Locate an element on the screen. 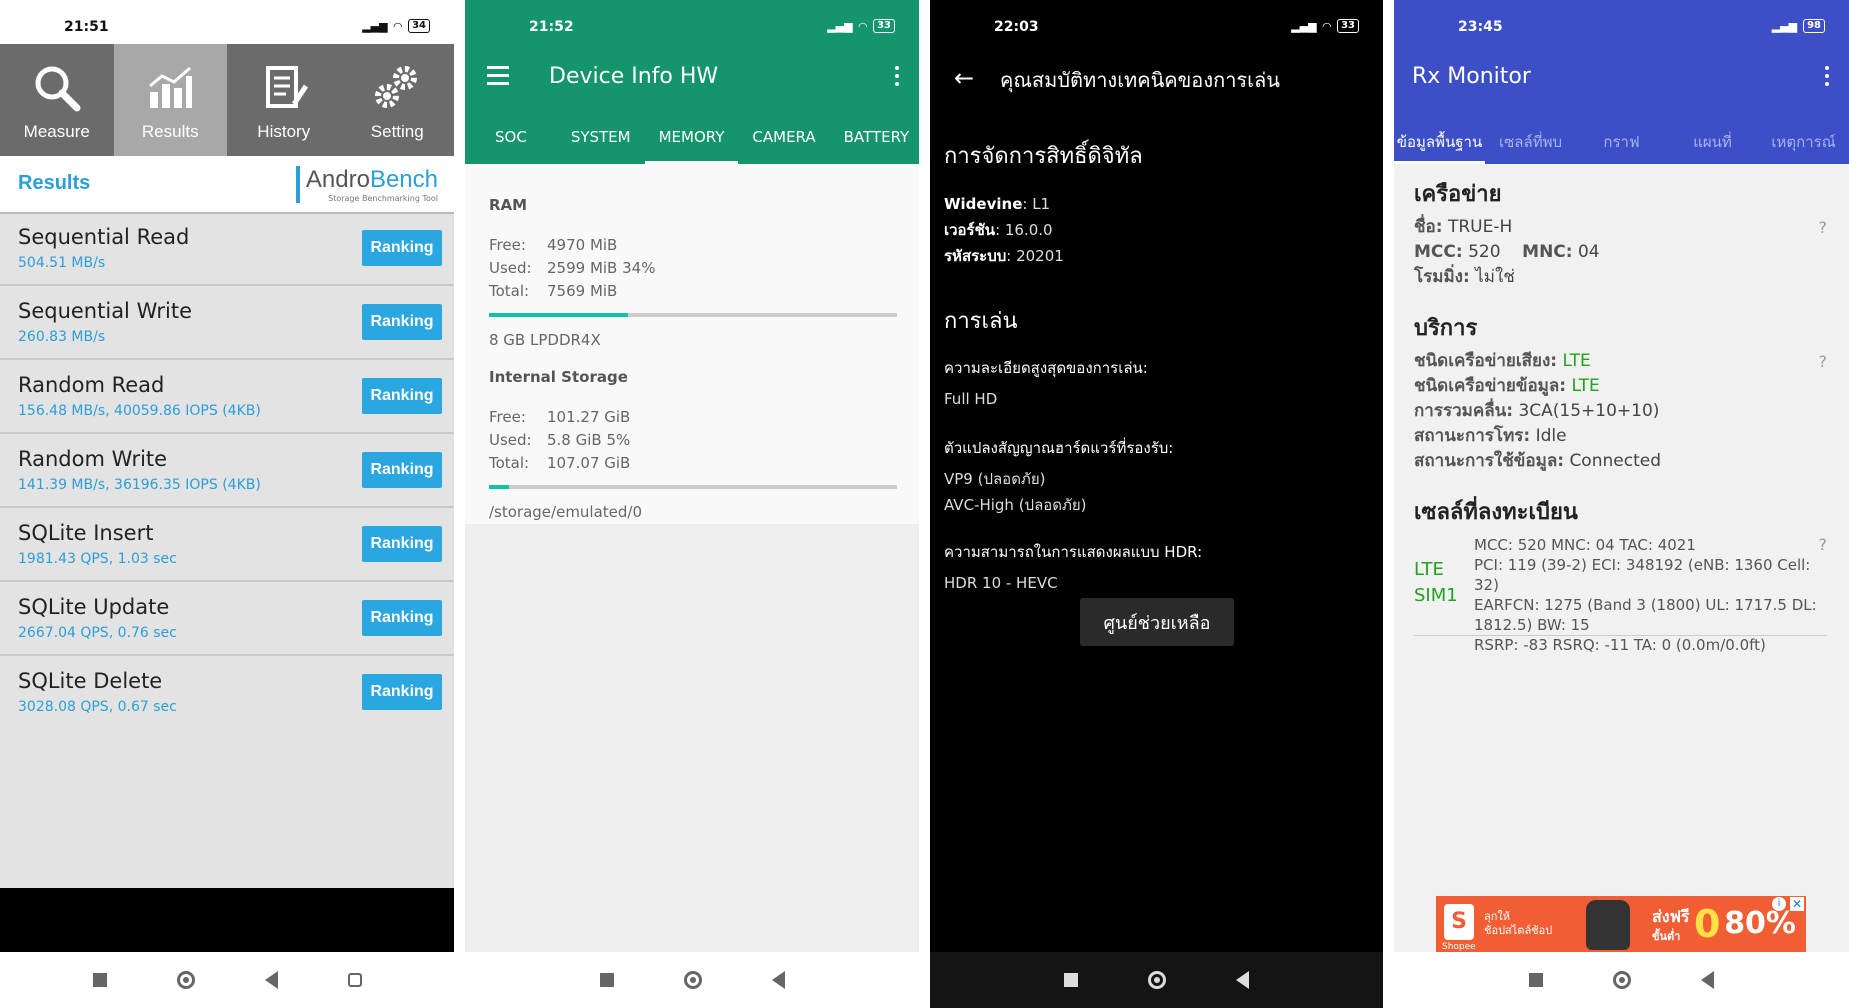  ram-total: 7569 MiB is located at coordinates (582, 291).